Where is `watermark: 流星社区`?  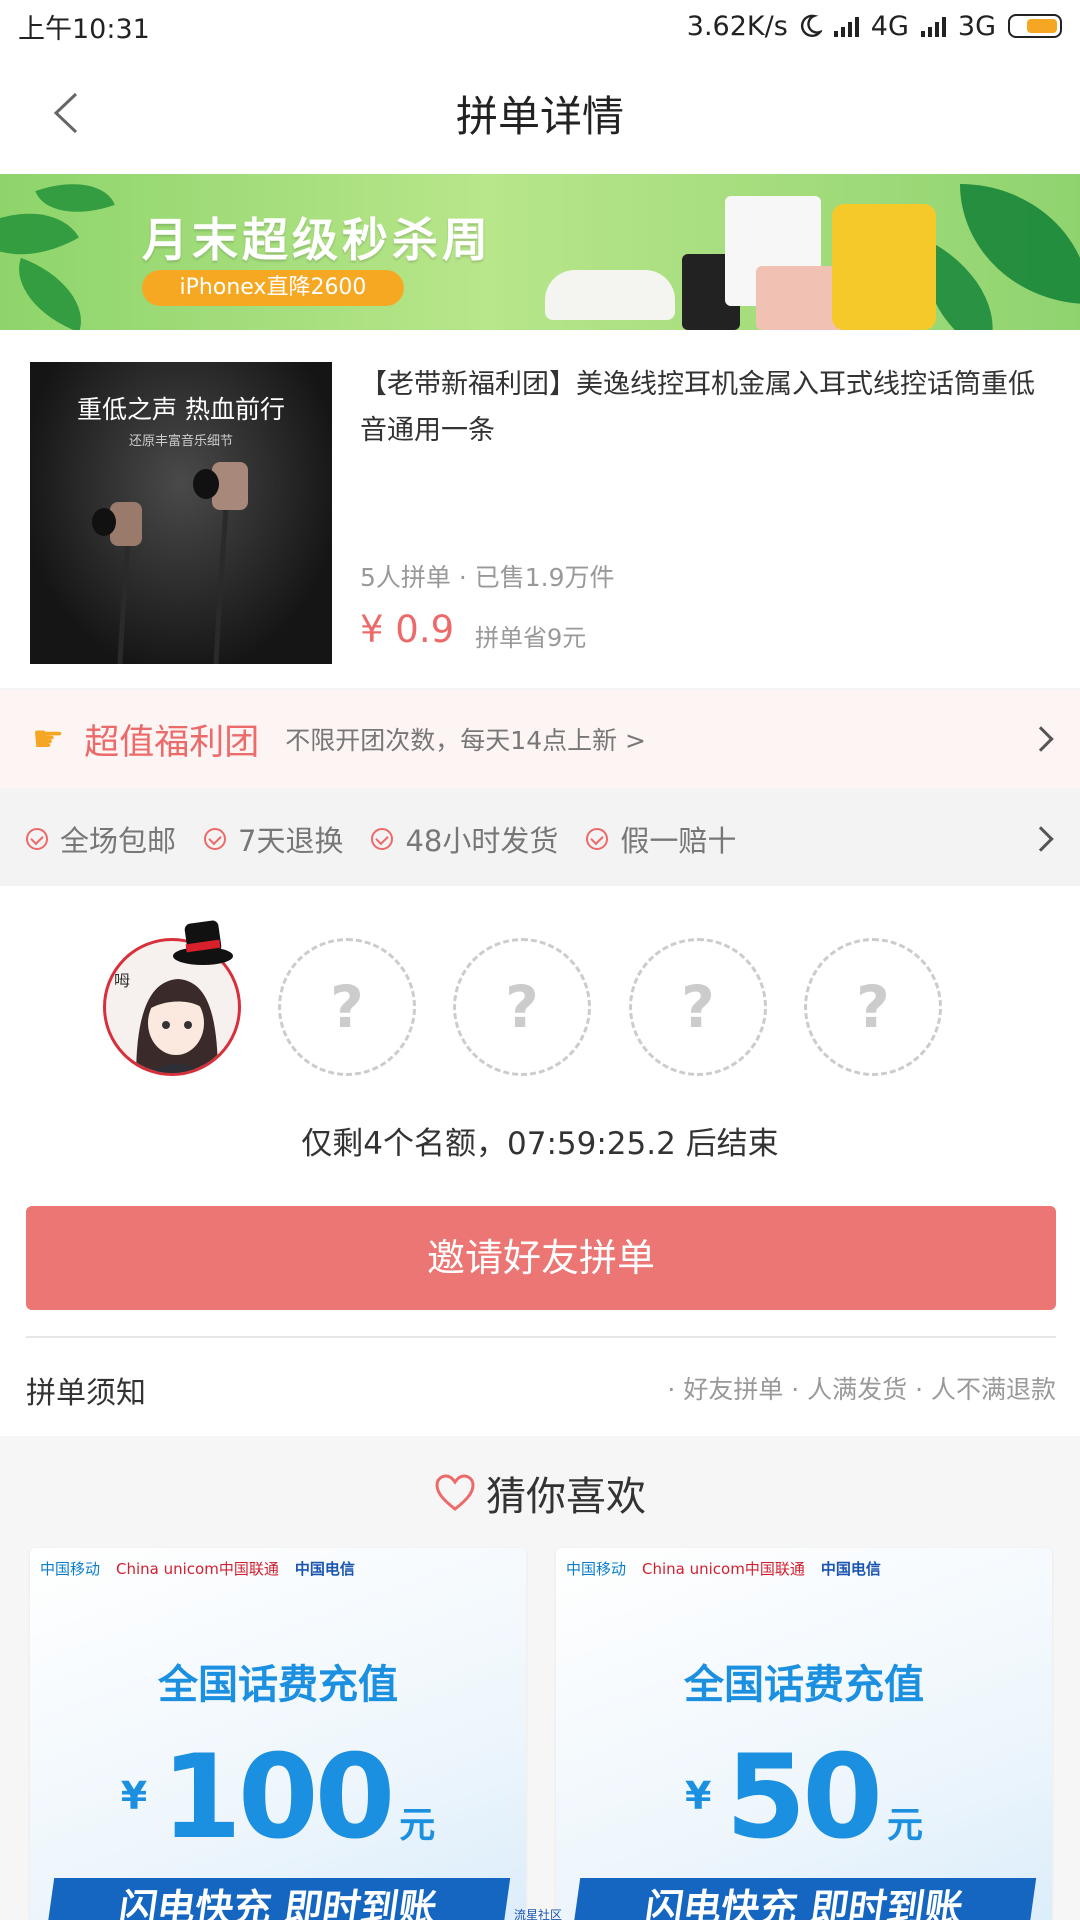
watermark: 流星社区 is located at coordinates (538, 1914).